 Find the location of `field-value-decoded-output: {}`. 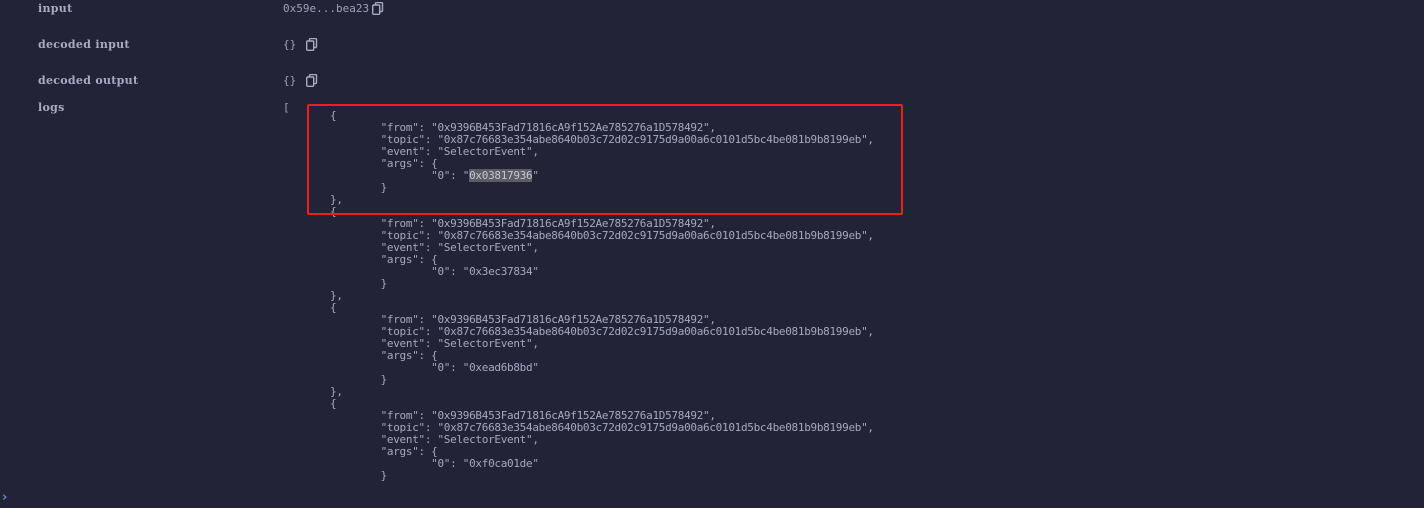

field-value-decoded-output: {} is located at coordinates (290, 80).